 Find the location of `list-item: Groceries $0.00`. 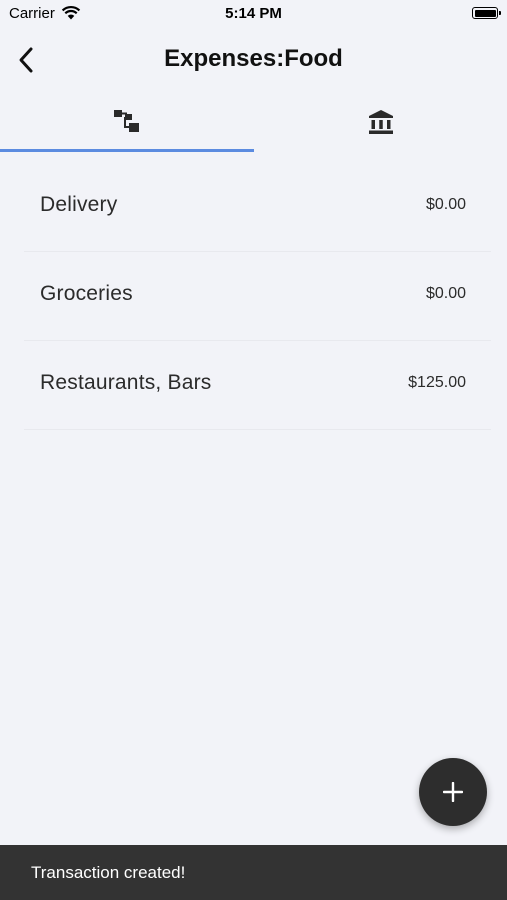

list-item: Groceries $0.00 is located at coordinates (257, 296).